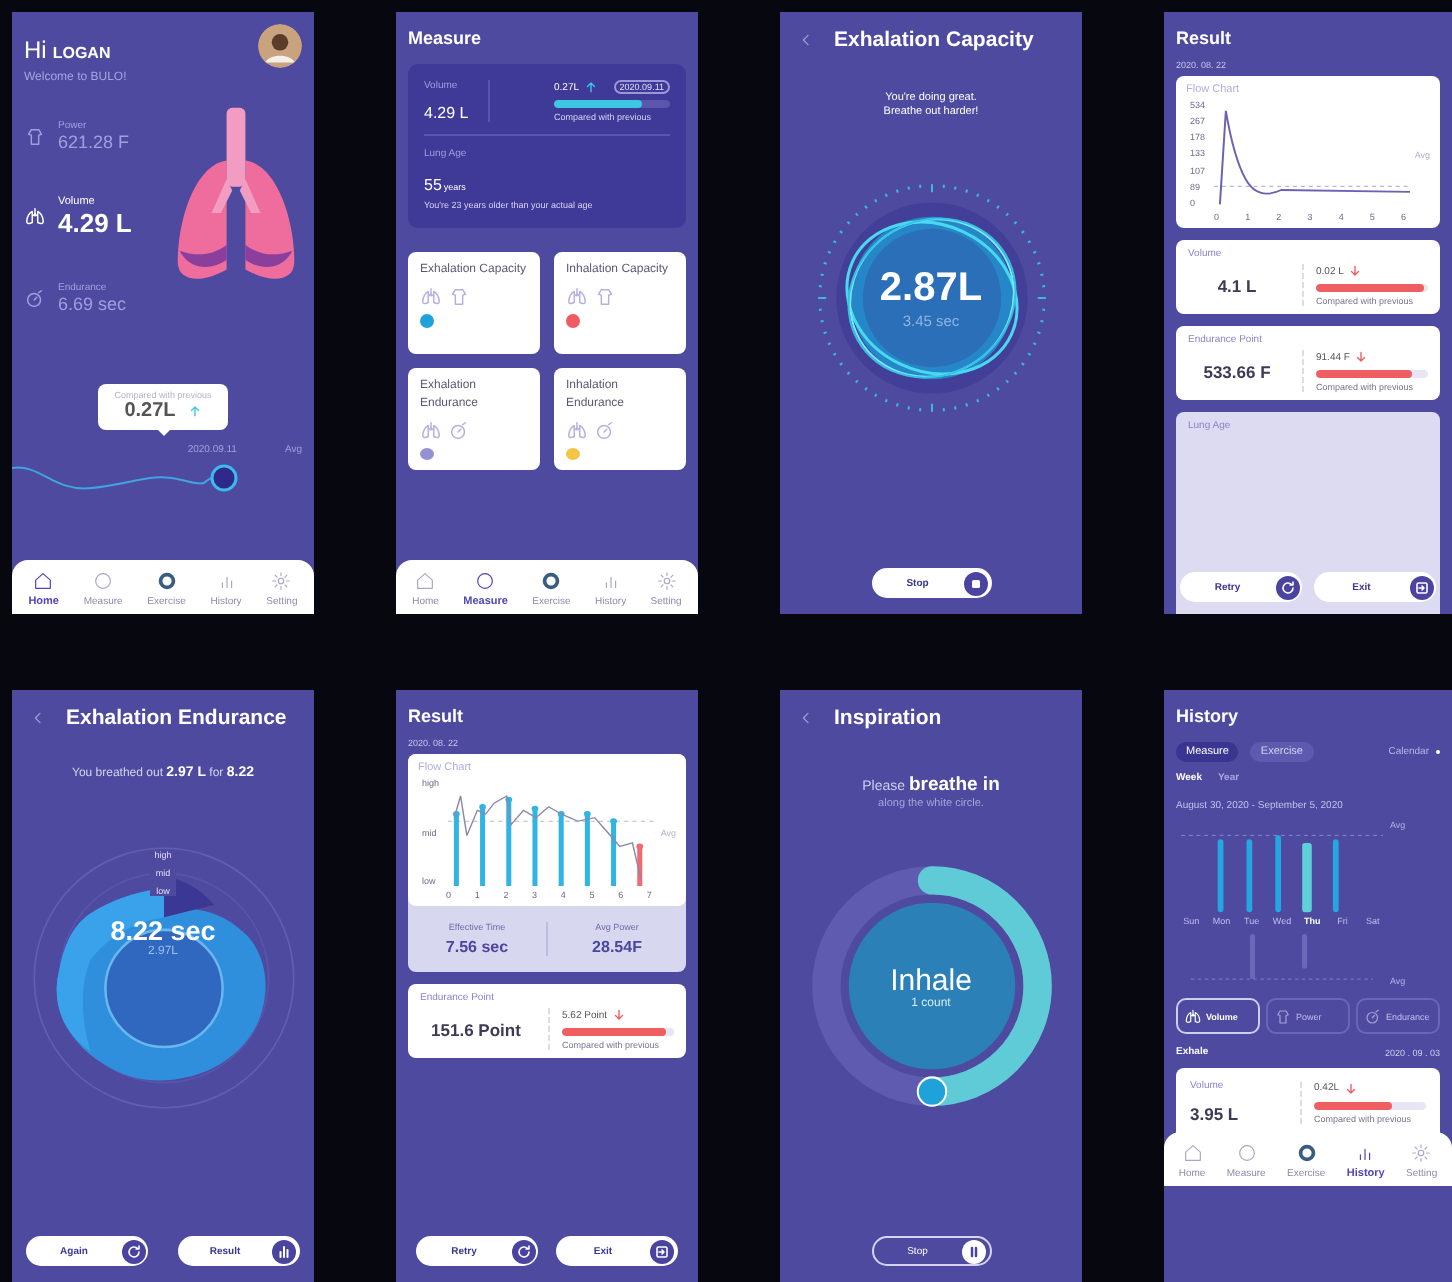 Image resolution: width=1452 pixels, height=1282 pixels. I want to click on screen-title: Inspiration, so click(888, 718).